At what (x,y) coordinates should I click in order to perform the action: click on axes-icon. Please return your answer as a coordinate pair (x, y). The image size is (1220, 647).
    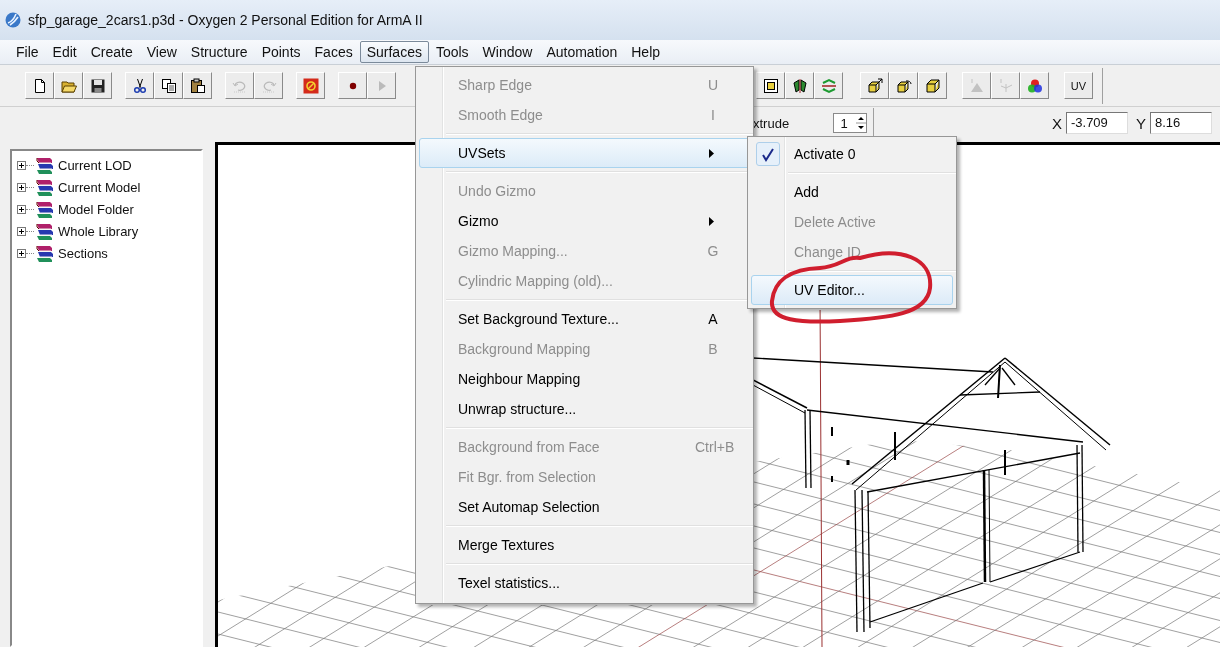
    Looking at the image, I should click on (1005, 85).